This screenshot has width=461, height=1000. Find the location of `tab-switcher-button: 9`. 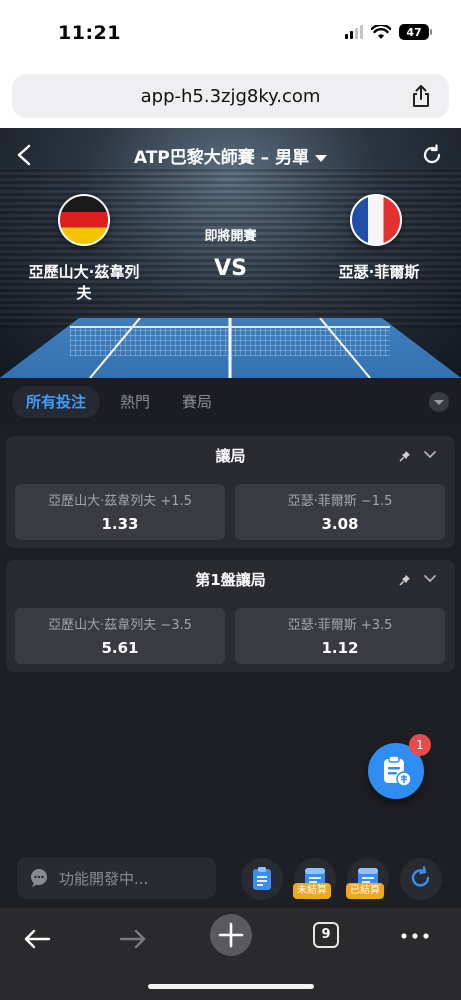

tab-switcher-button: 9 is located at coordinates (326, 935).